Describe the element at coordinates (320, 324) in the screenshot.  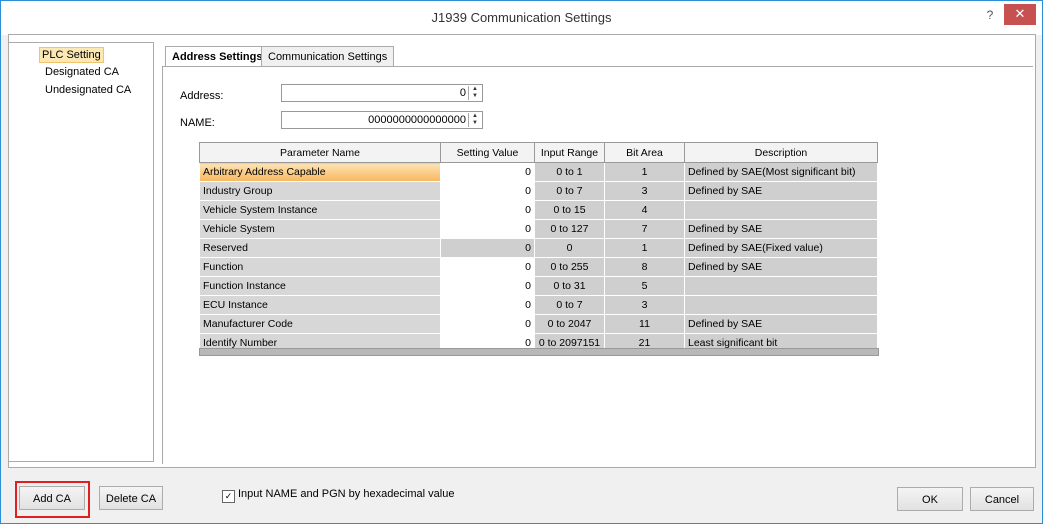
I see `param-name: Manufacturer Code` at that location.